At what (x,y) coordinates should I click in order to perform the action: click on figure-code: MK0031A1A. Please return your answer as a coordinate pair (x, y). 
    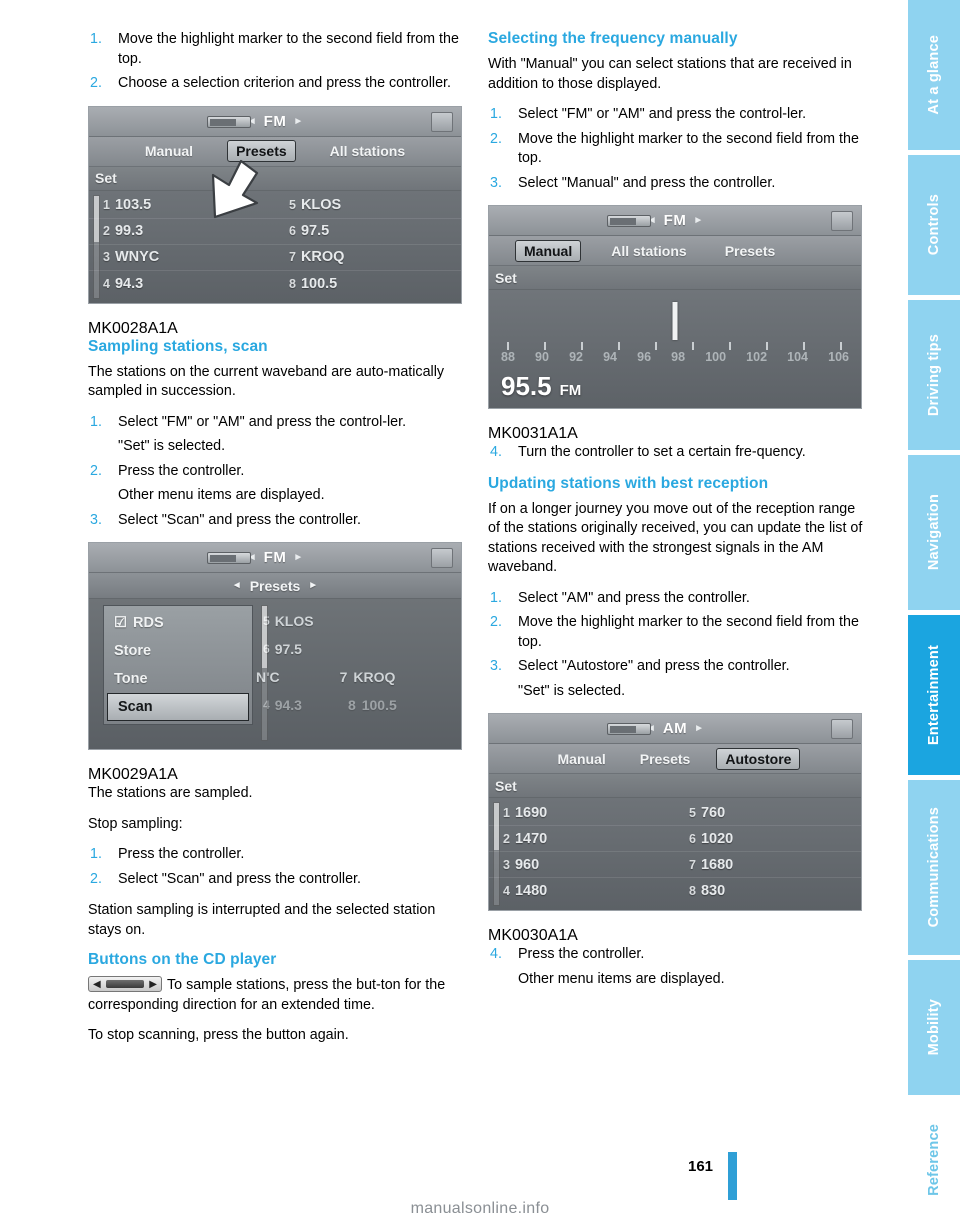
    Looking at the image, I should click on (533, 433).